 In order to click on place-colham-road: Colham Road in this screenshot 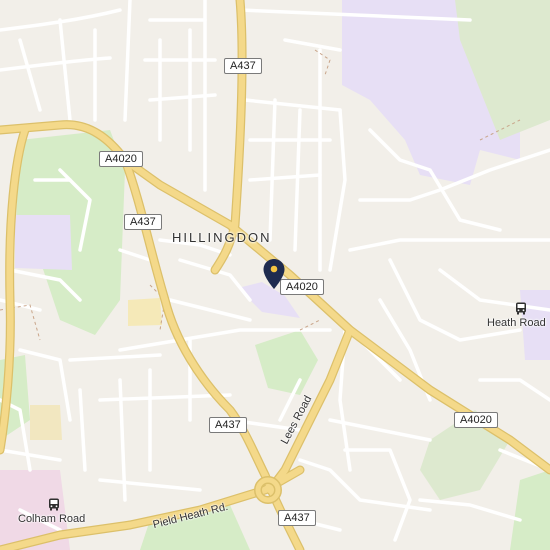, I will do `click(51, 511)`.